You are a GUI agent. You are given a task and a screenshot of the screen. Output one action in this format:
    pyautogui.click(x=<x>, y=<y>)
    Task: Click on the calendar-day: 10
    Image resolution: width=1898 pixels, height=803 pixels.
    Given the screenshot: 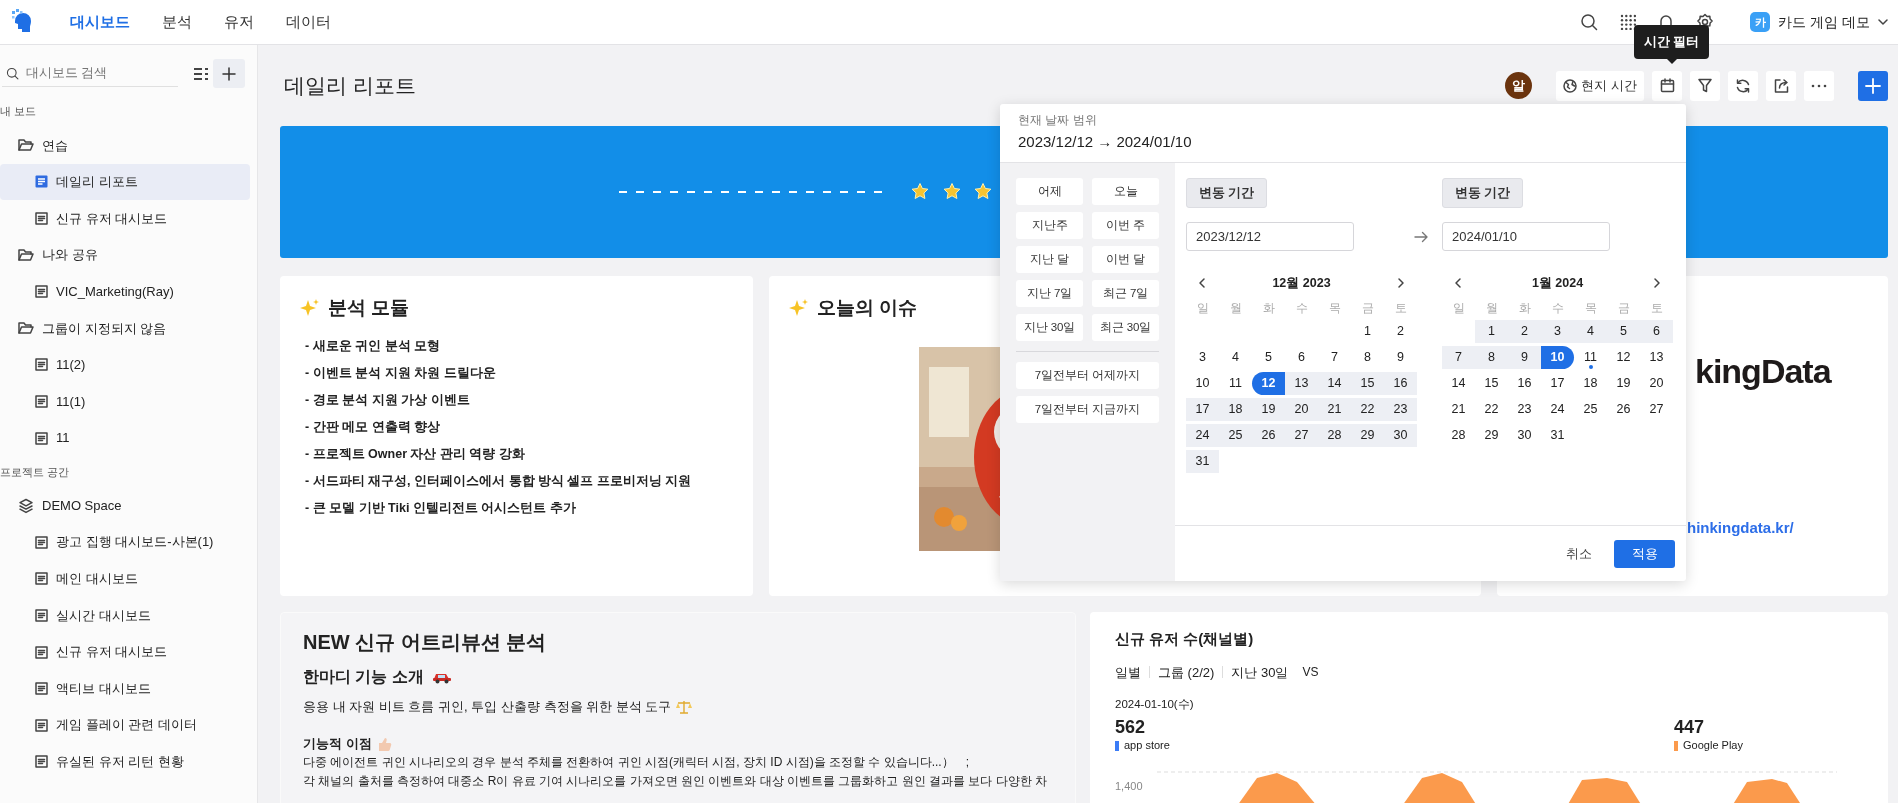 What is the action you would take?
    pyautogui.click(x=1557, y=357)
    